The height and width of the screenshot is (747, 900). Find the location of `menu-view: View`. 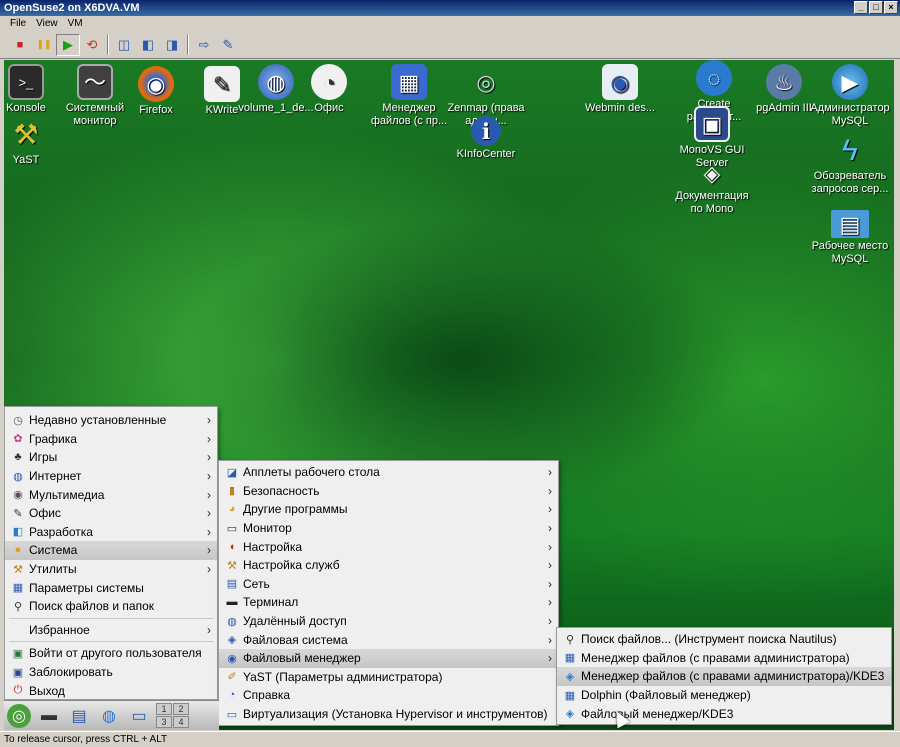

menu-view: View is located at coordinates (47, 23).